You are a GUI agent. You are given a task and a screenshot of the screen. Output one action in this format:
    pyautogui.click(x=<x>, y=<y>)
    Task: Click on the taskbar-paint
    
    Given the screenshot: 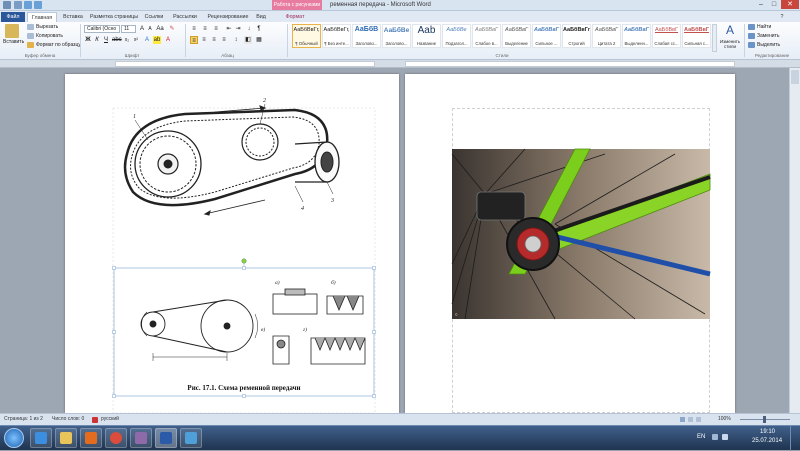 What is the action you would take?
    pyautogui.click(x=191, y=438)
    